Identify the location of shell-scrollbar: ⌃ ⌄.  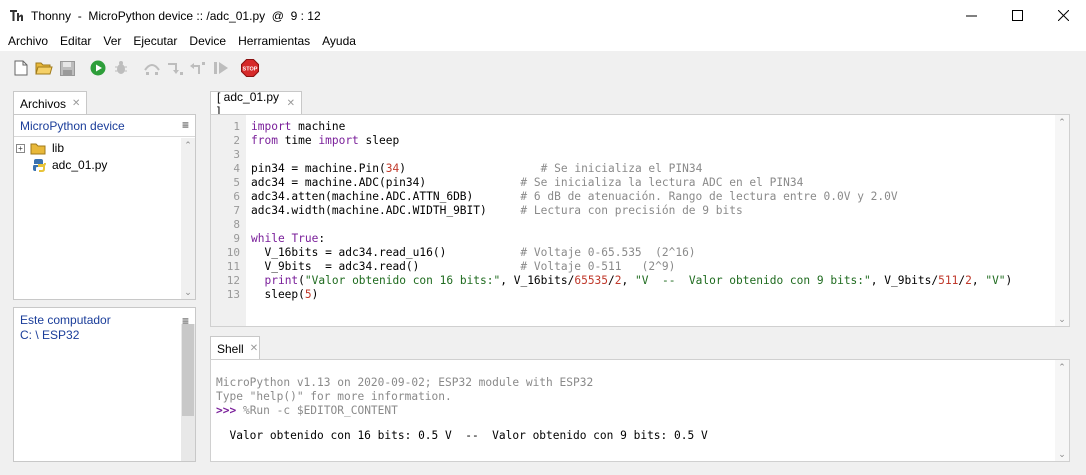
(1062, 410).